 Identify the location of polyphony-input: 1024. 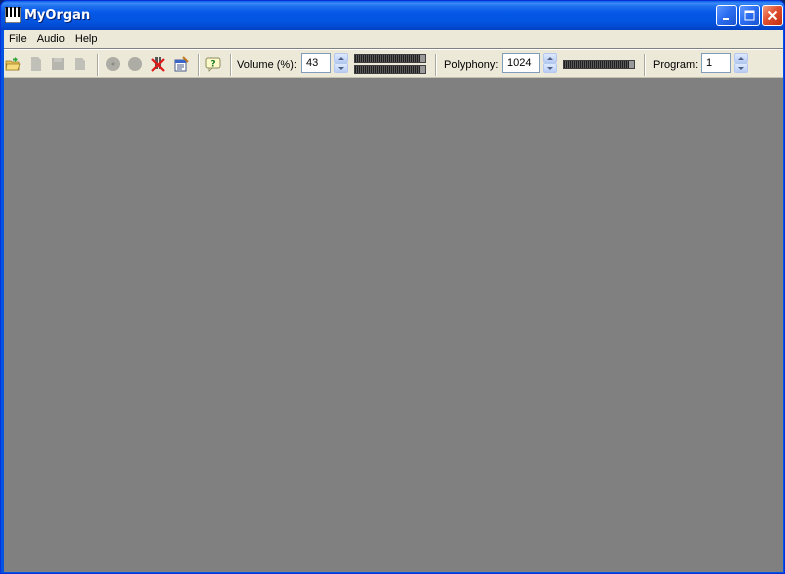
(521, 63).